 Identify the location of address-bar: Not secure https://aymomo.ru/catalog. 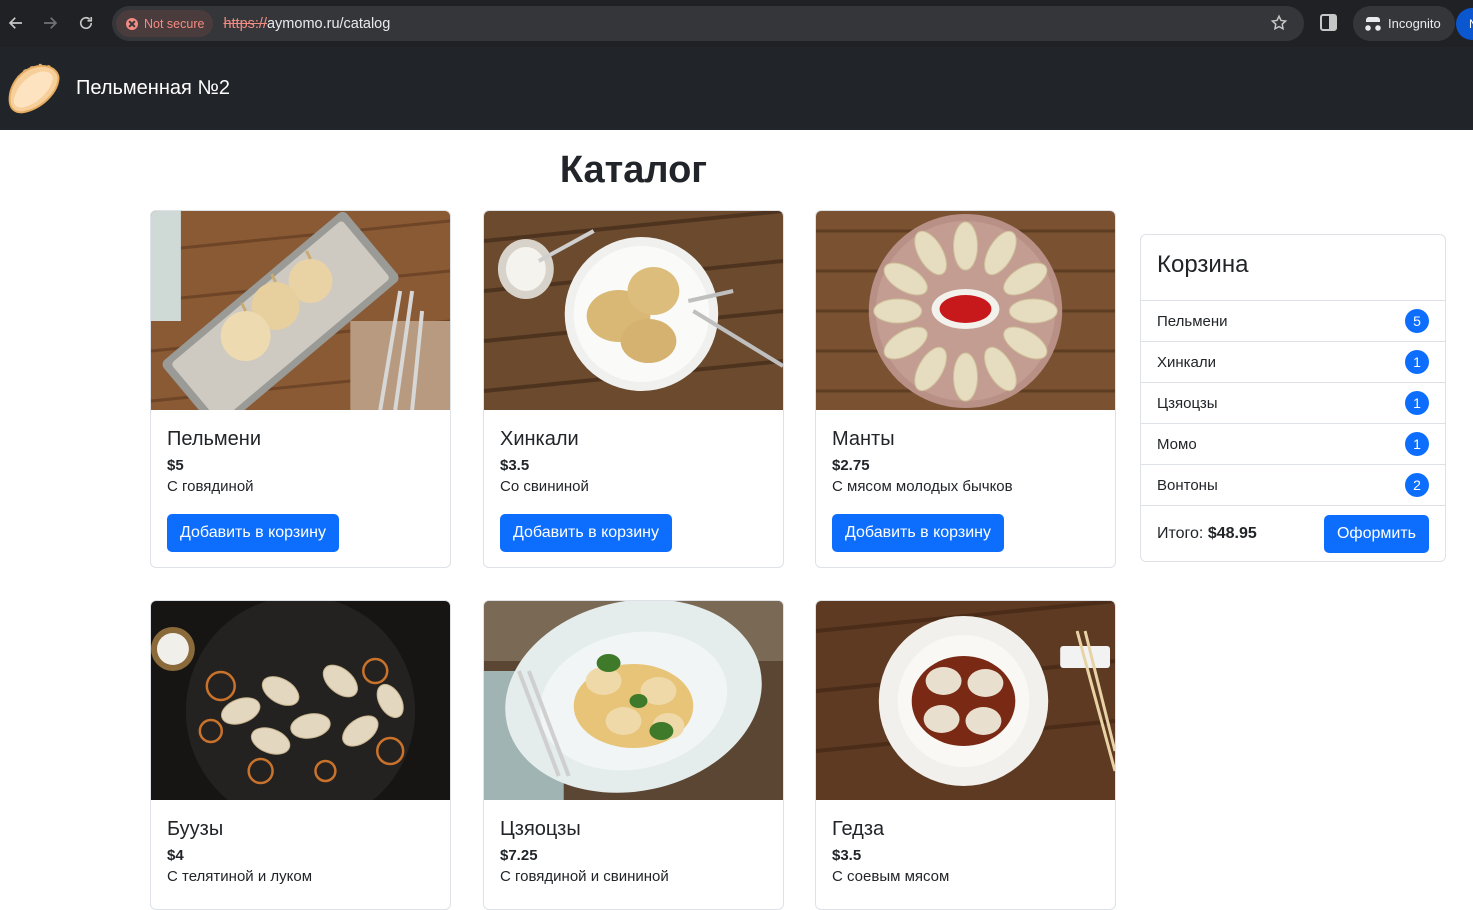
(708, 23).